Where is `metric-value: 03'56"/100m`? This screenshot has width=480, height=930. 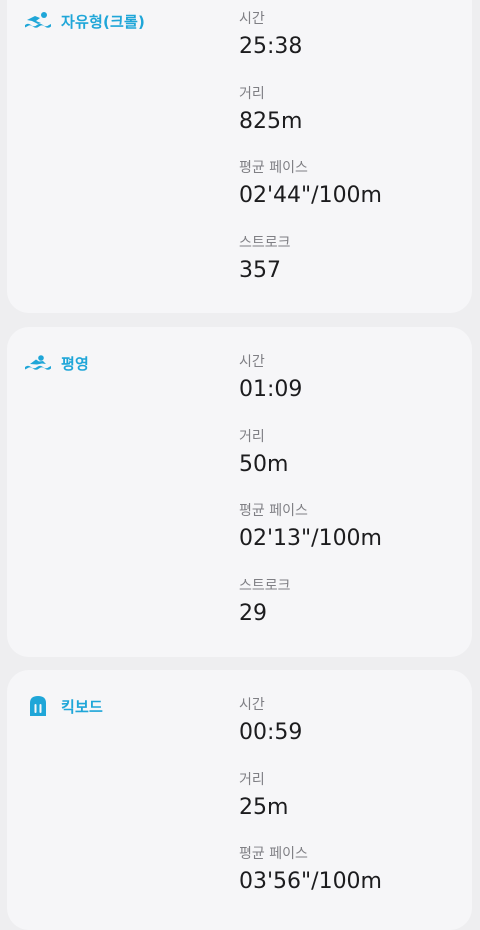 metric-value: 03'56"/100m is located at coordinates (310, 881).